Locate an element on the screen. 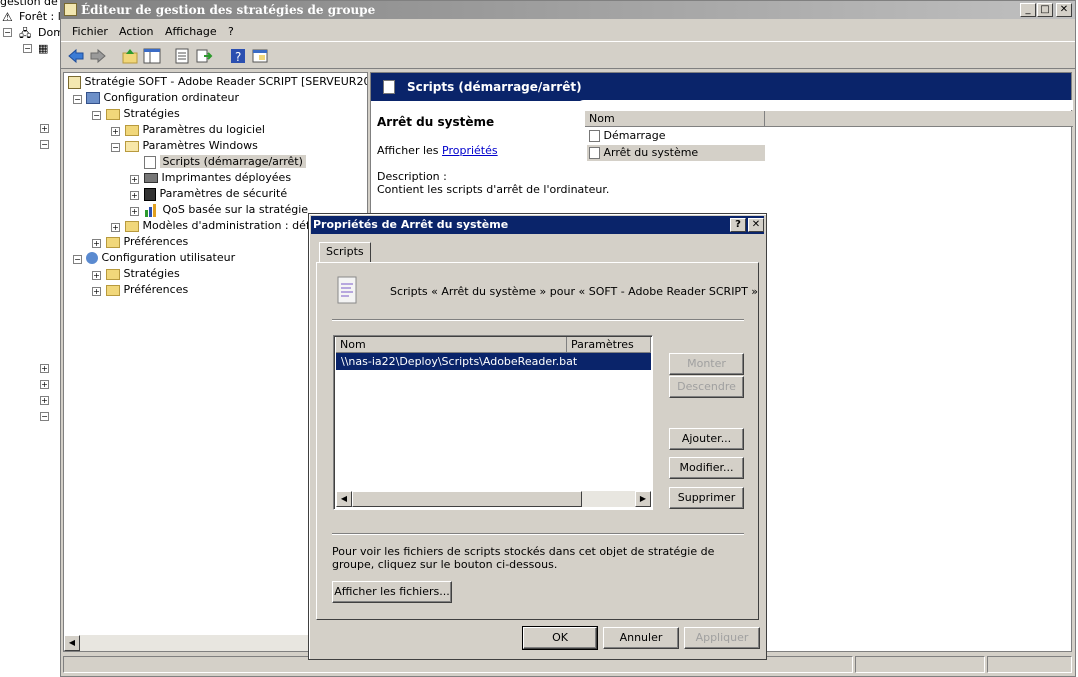  tree-policies: Stratégies is located at coordinates (143, 114).